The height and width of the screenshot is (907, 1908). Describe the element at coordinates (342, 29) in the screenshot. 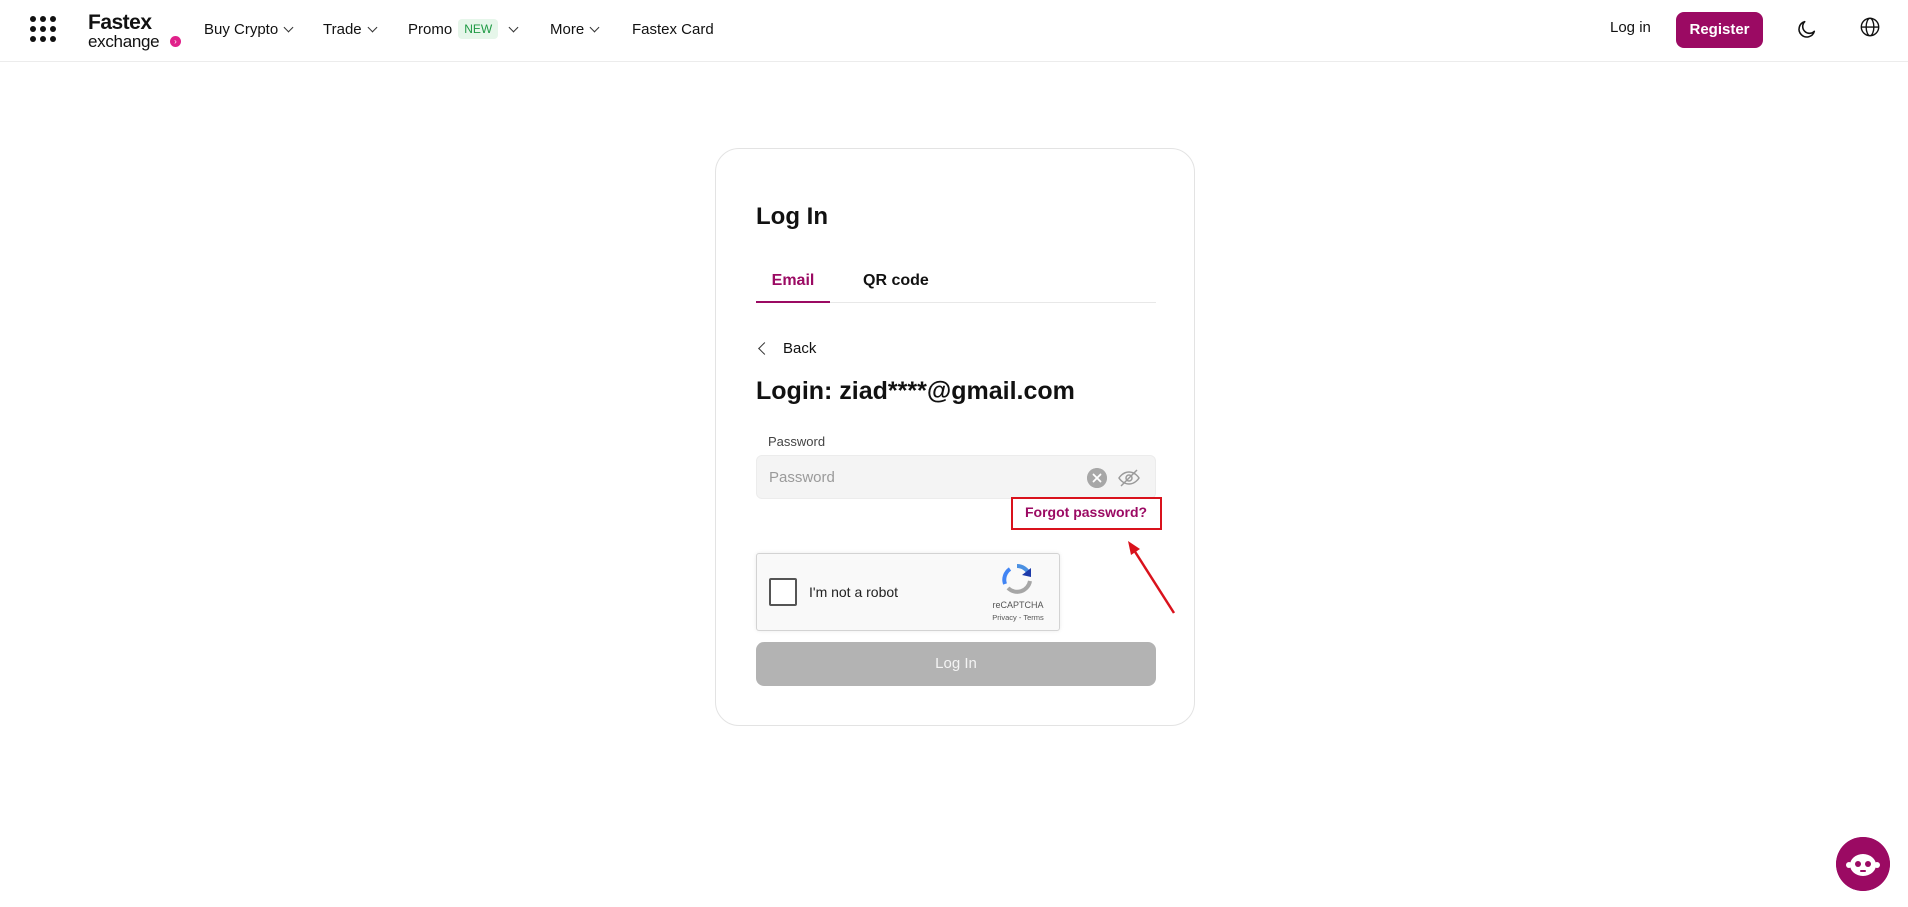

I see `nav-trade-label: Trade` at that location.